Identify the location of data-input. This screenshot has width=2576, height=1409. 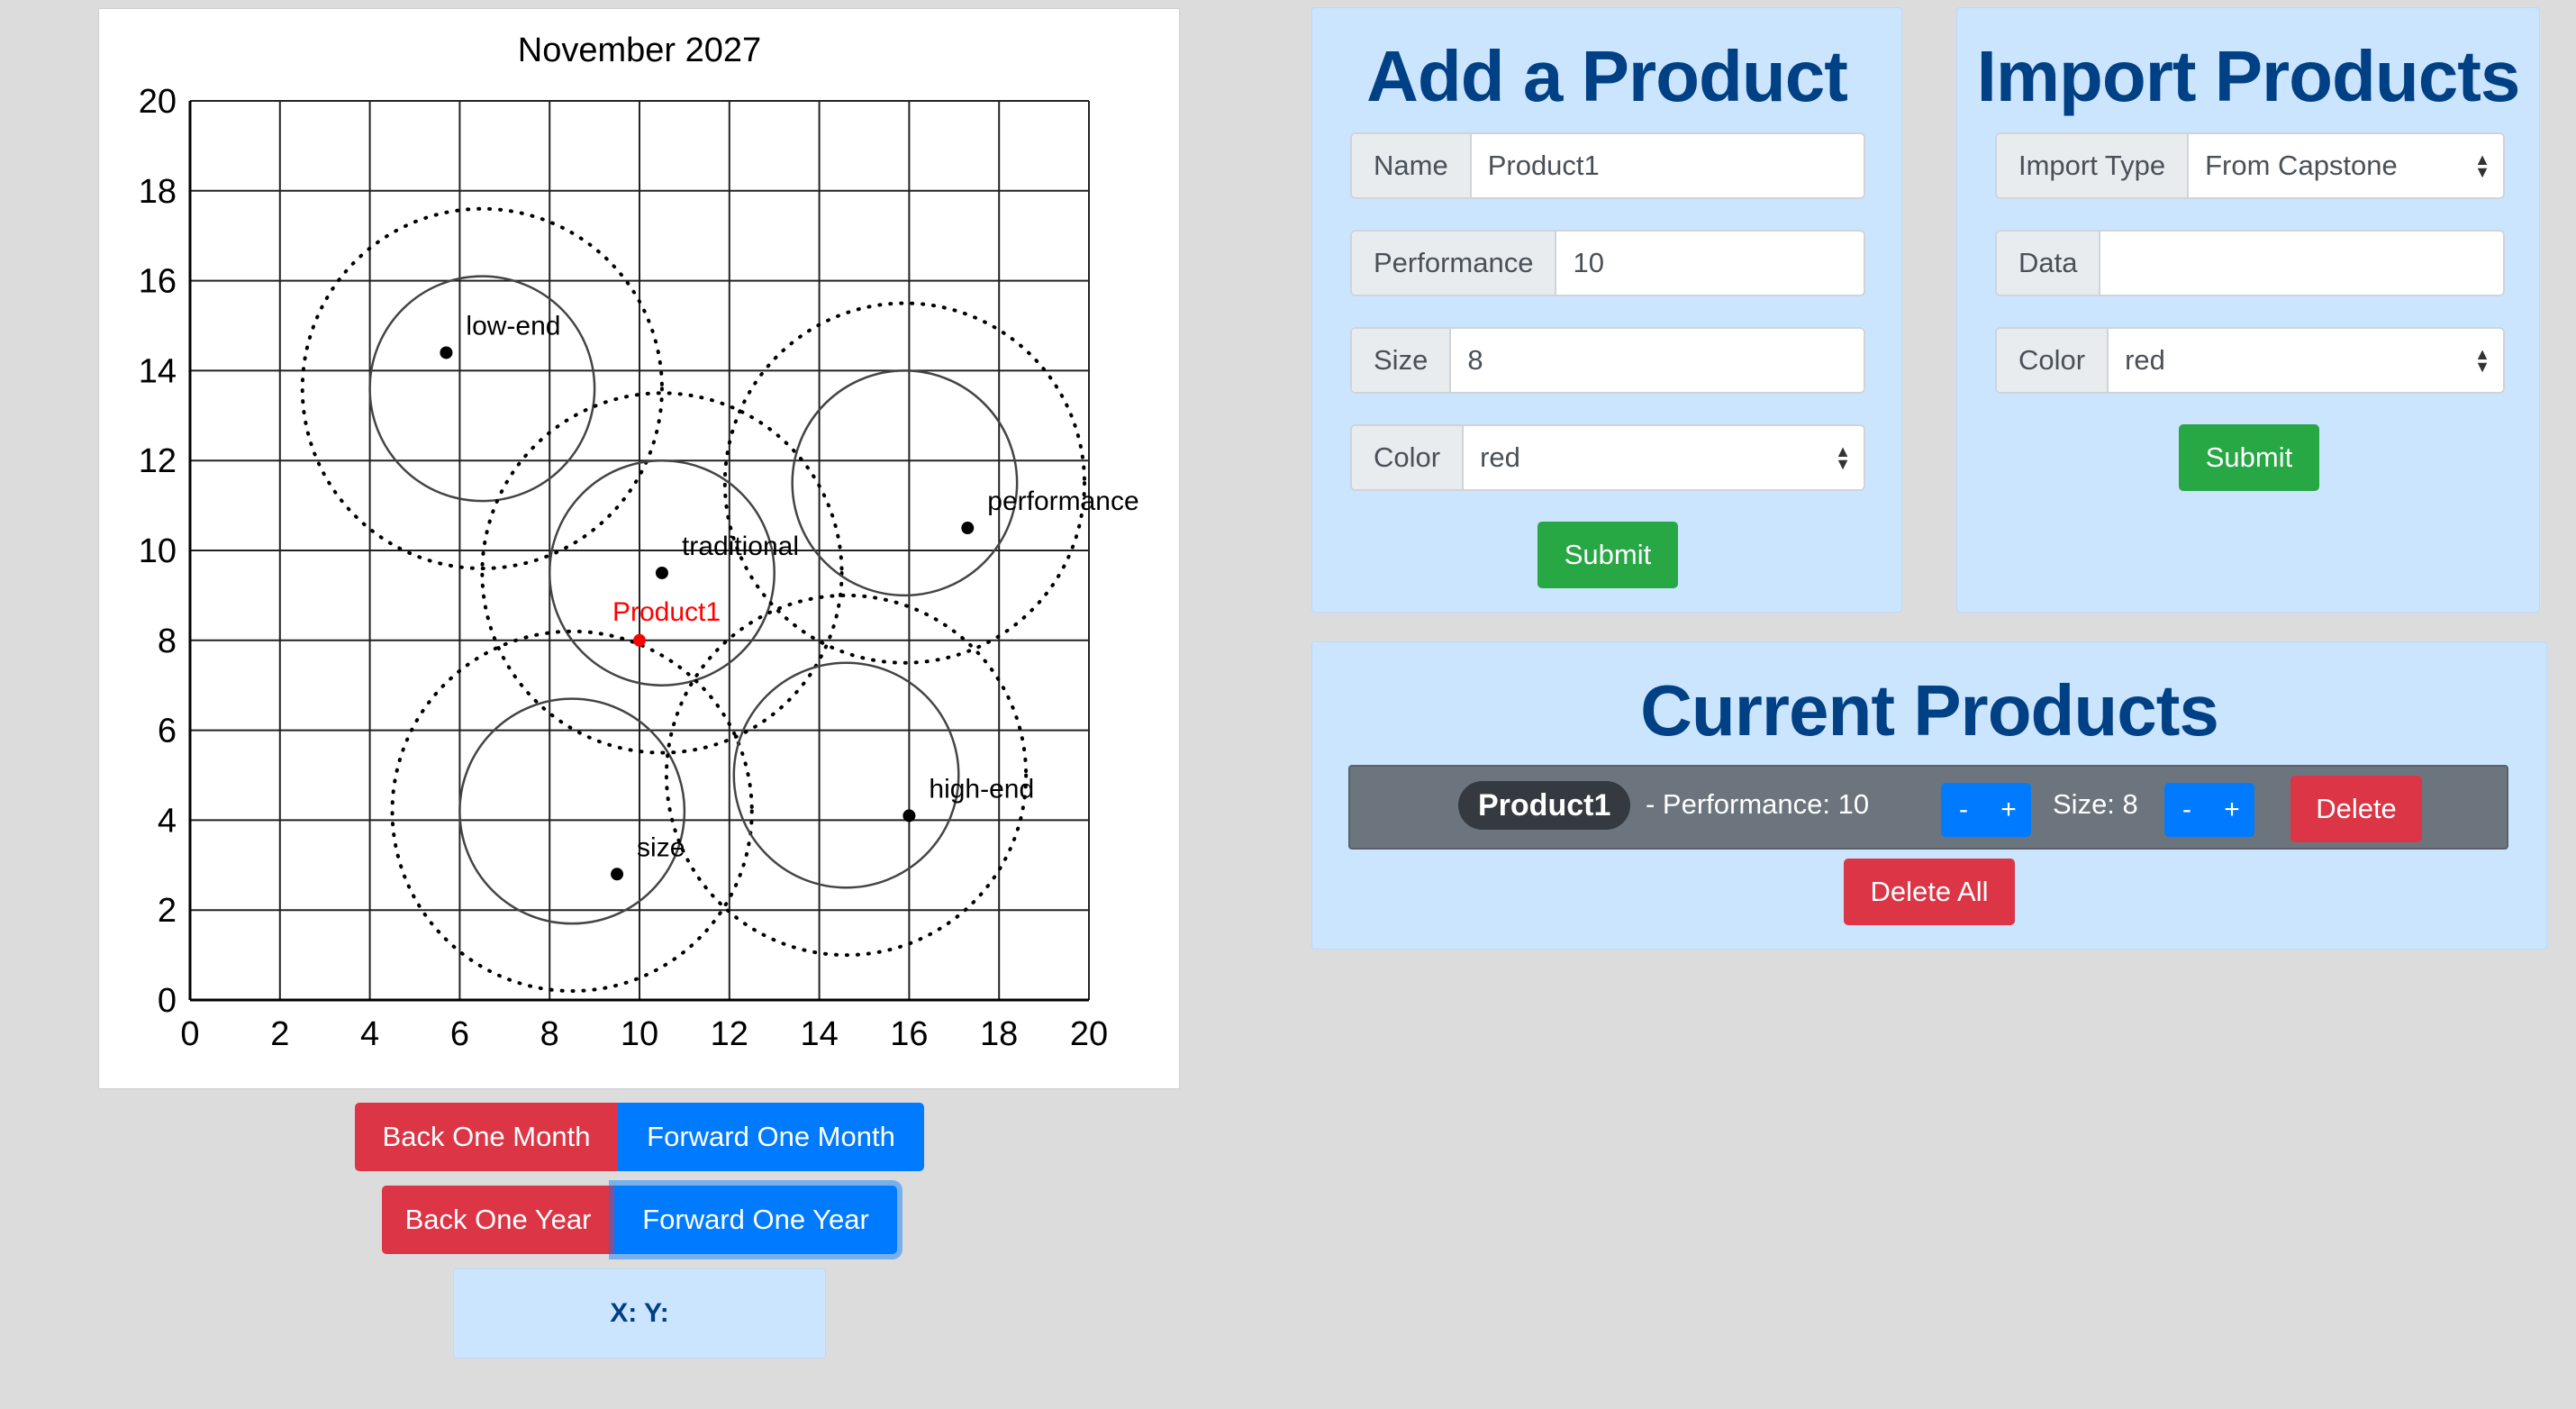
(2301, 263).